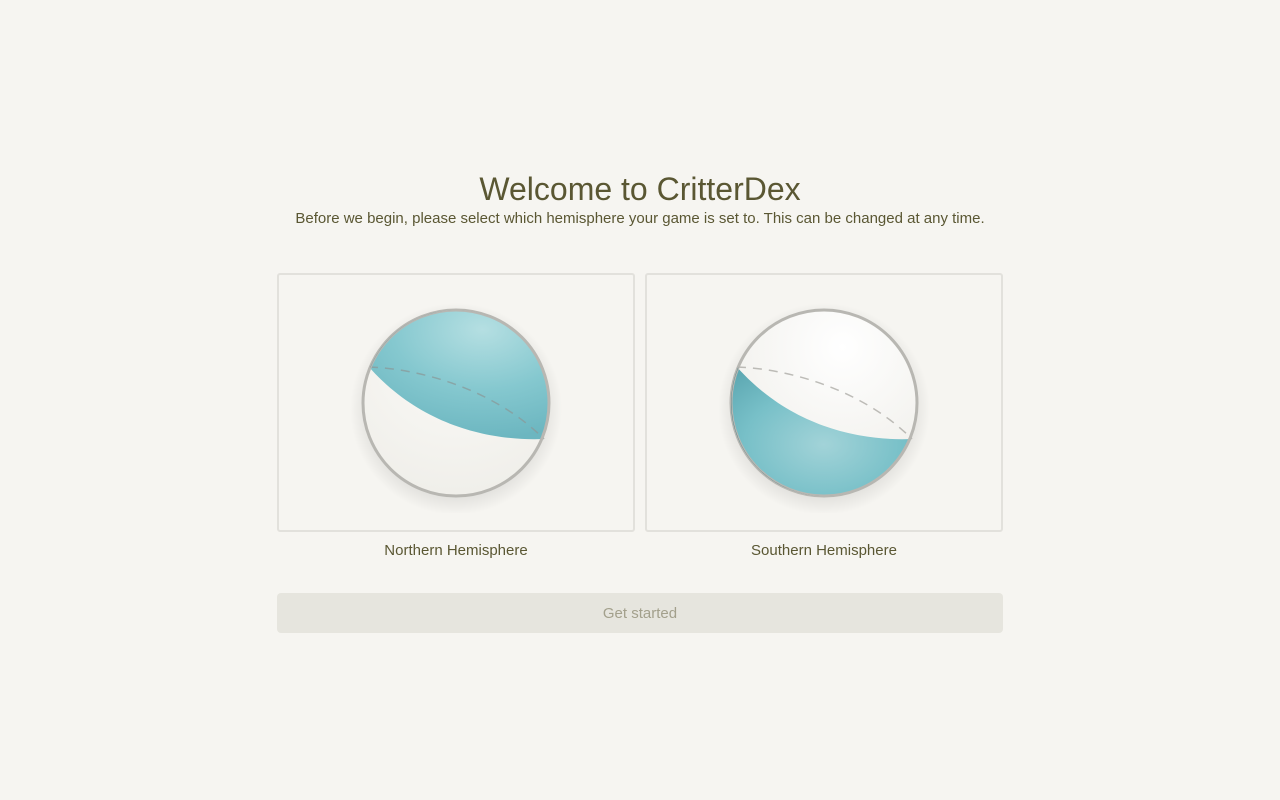  What do you see at coordinates (824, 550) in the screenshot?
I see `southern-hemisphere-label: Southern Hemisphere` at bounding box center [824, 550].